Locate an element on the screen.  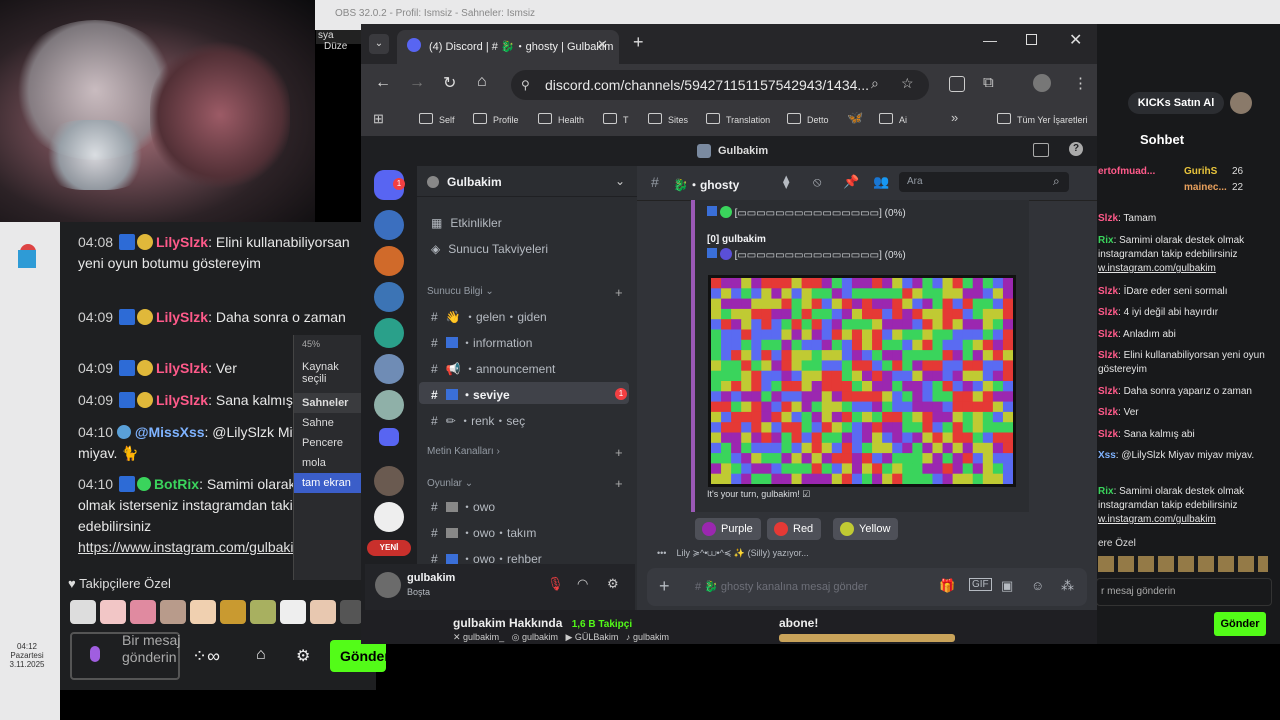
bookmark-folder: Profile is located at coordinates (496, 119).